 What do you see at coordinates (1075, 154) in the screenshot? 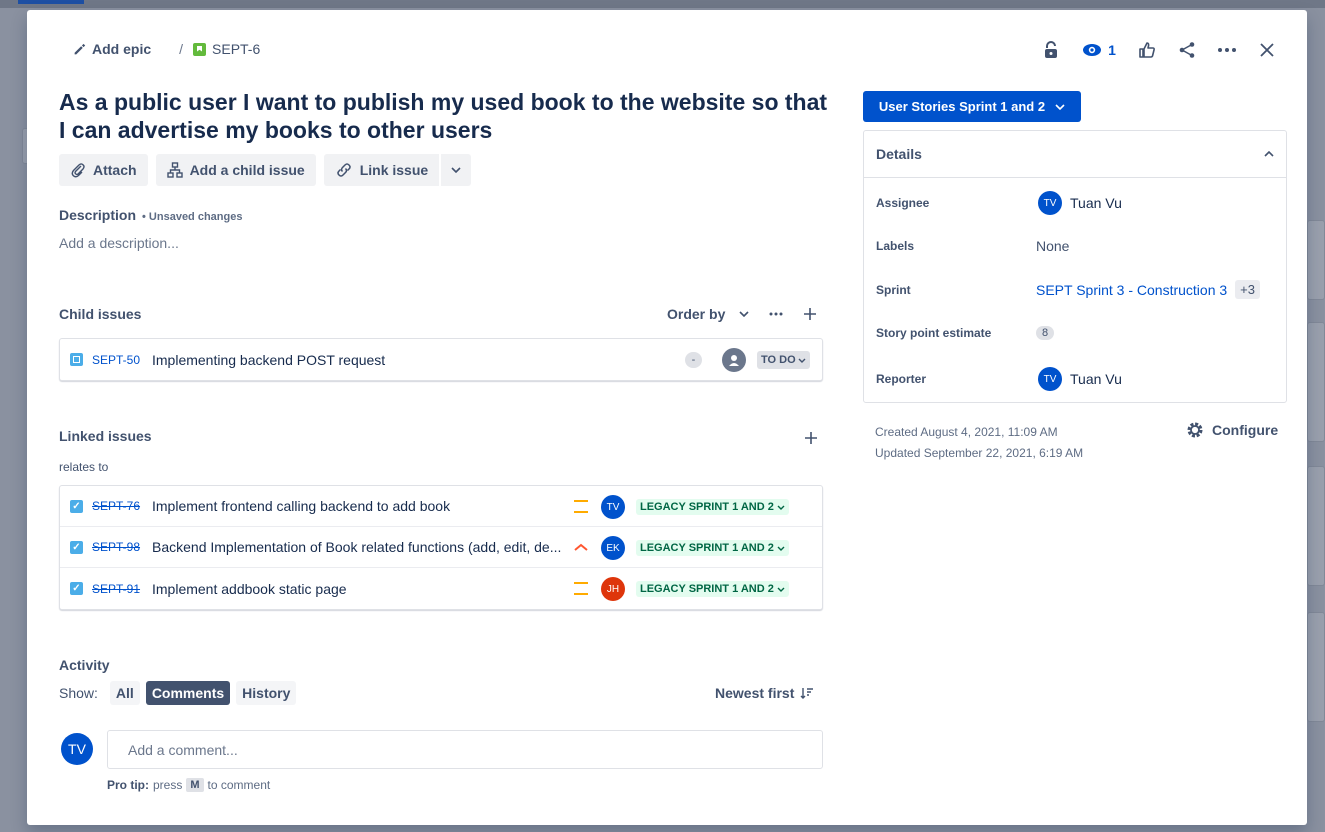
I see `details-header: Details` at bounding box center [1075, 154].